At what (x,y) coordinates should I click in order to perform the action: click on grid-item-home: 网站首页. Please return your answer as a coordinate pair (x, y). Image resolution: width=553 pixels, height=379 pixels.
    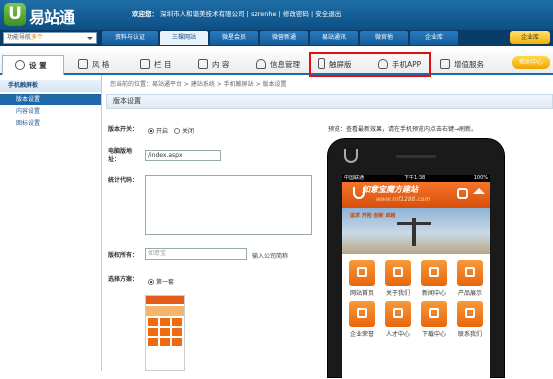
    Looking at the image, I should click on (362, 278).